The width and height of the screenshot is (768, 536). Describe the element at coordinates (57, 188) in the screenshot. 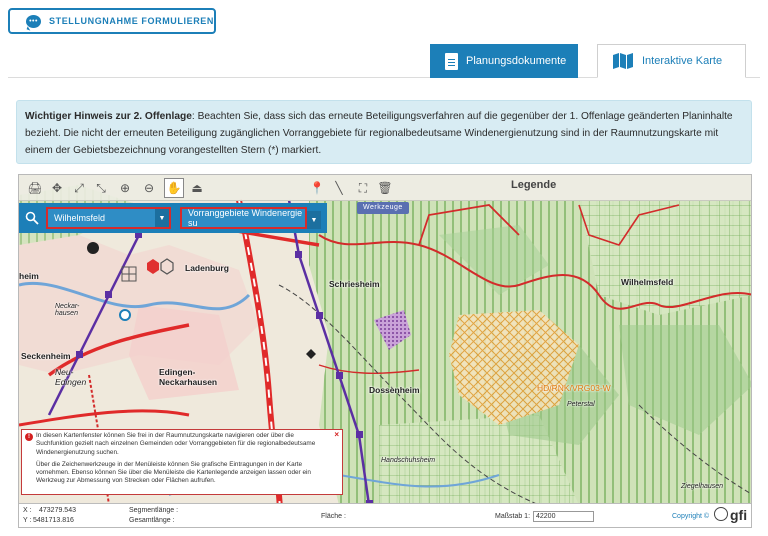

I see `pan-arrows-icon: ✥` at that location.